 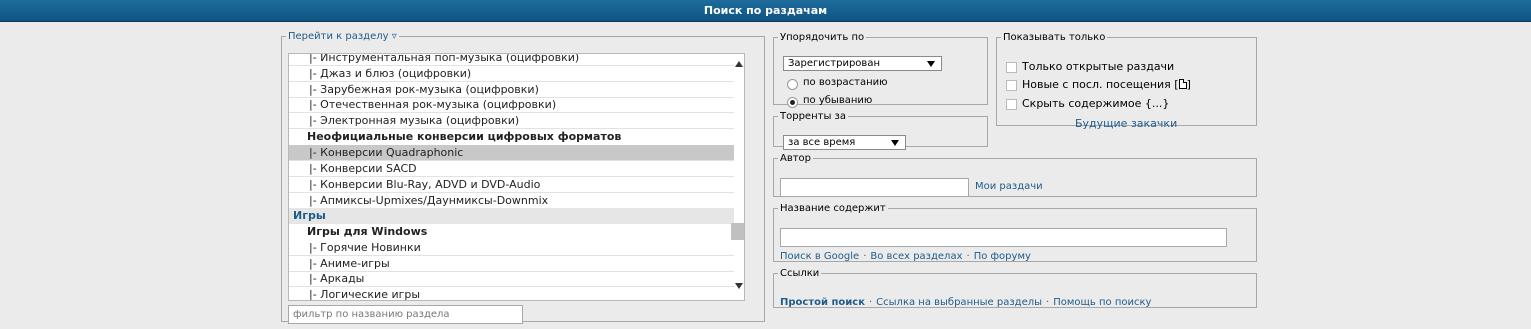 I want to click on title-contains-legend: Название содержит, so click(x=833, y=208).